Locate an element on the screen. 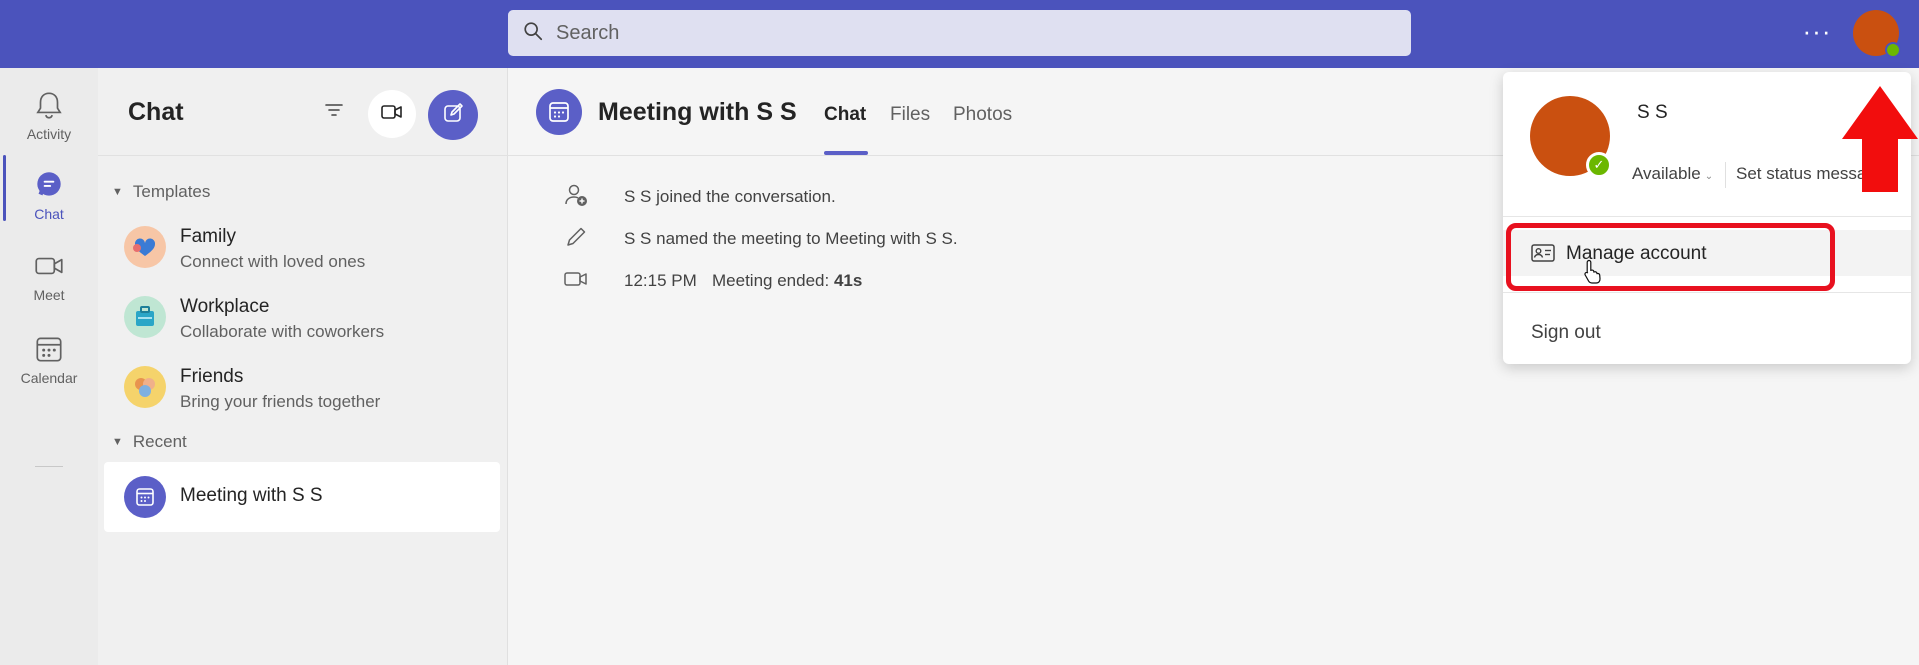 This screenshot has height=665, width=1919. recent-chat-name: Meeting with S S is located at coordinates (251, 495).